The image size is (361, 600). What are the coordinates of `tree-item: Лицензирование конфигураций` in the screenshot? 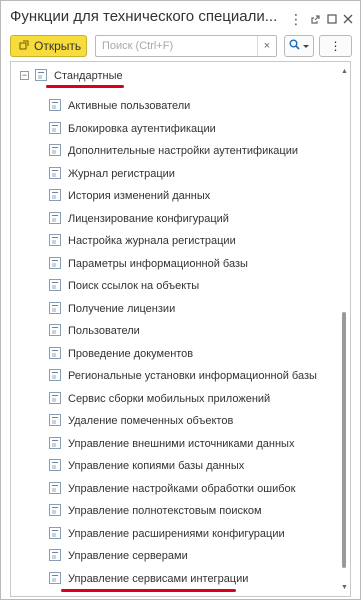 It's located at (173, 220).